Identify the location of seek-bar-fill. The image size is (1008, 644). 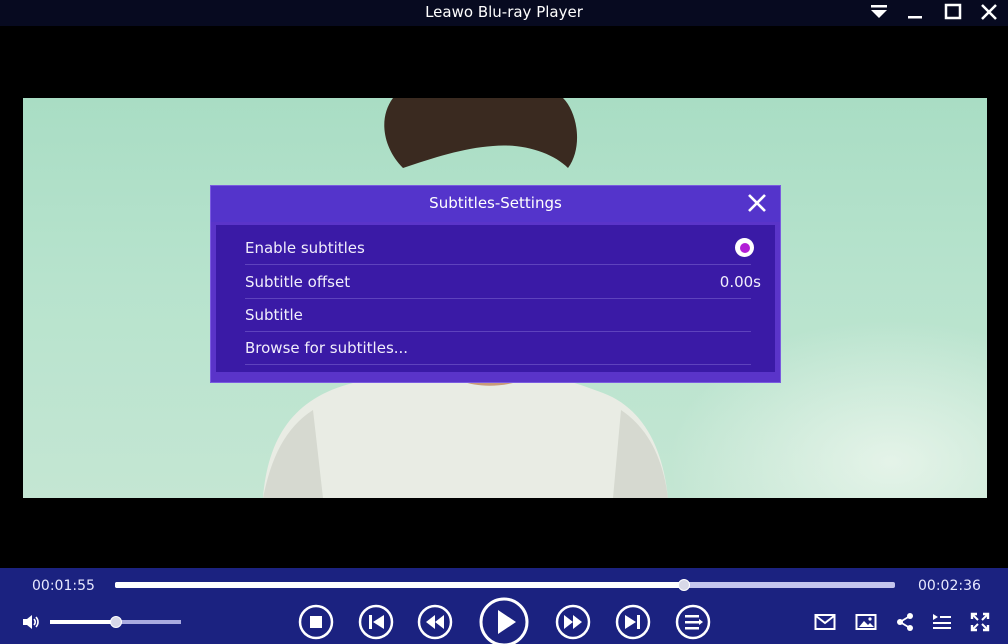
(400, 585).